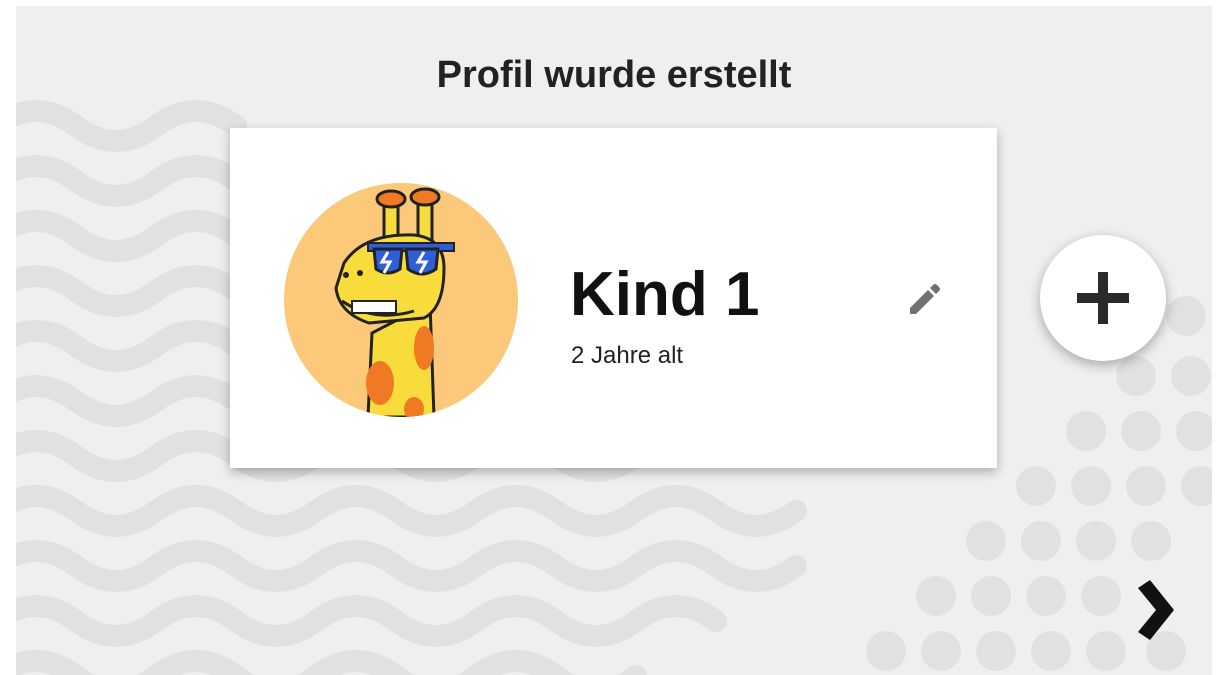  What do you see at coordinates (627, 355) in the screenshot?
I see `profile-age: 2 Jahre alt` at bounding box center [627, 355].